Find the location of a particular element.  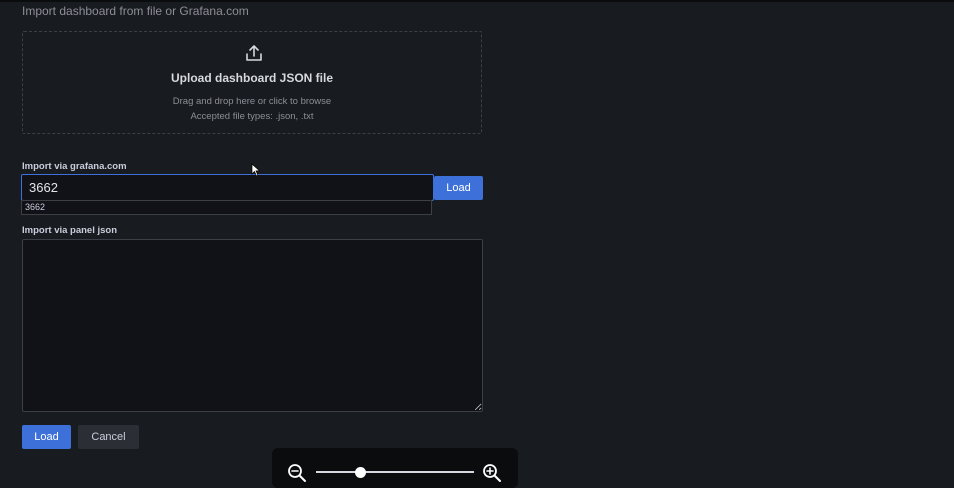

dropzone-title: Upload dashboard JSON file is located at coordinates (252, 78).